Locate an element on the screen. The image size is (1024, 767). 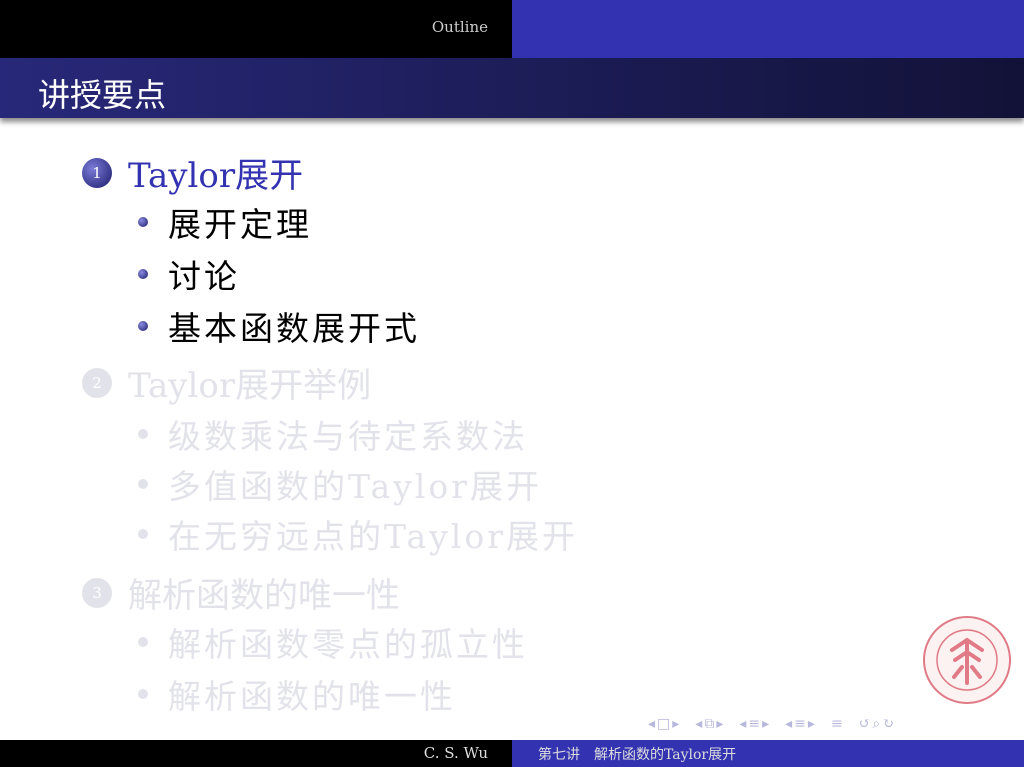
section-label: Taylor展开 is located at coordinates (216, 176).